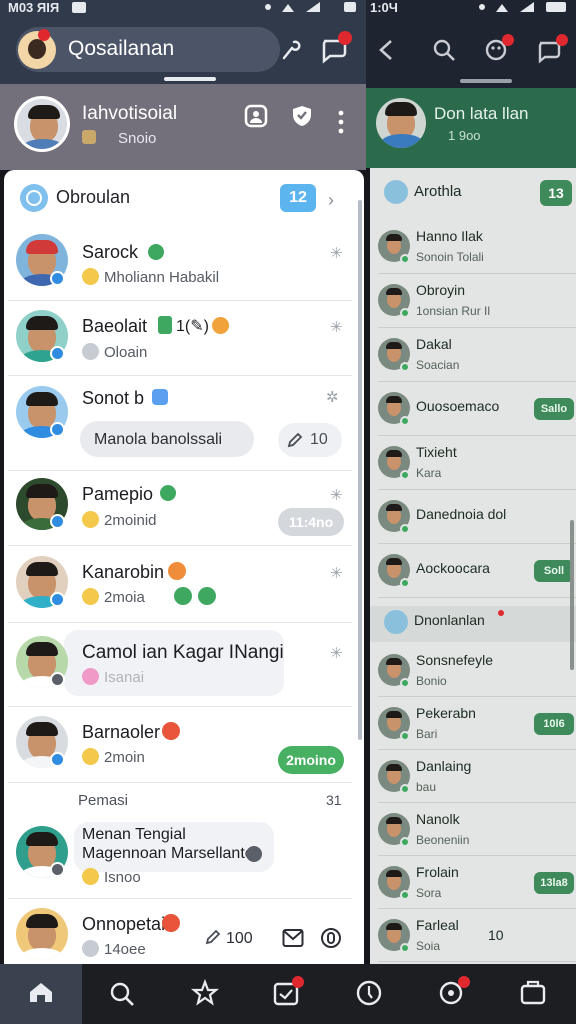 The image size is (576, 1024). Describe the element at coordinates (453, 311) in the screenshot. I see `right-chat-sub: 1onsian Rur Il` at that location.